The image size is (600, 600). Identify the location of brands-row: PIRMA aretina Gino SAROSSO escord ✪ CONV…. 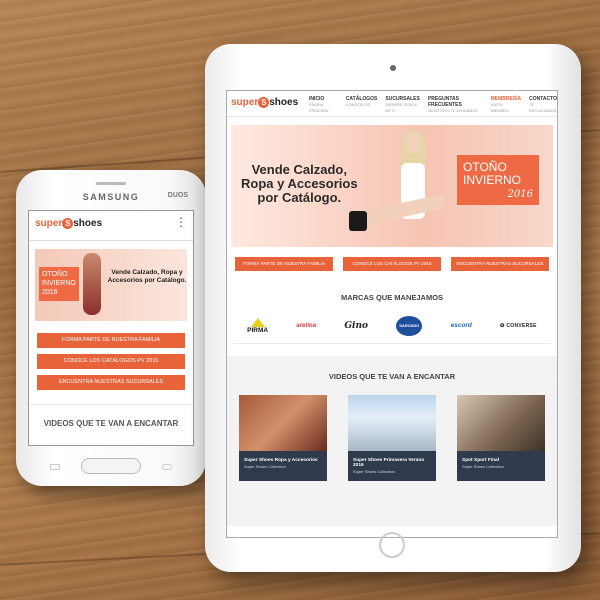
(392, 329).